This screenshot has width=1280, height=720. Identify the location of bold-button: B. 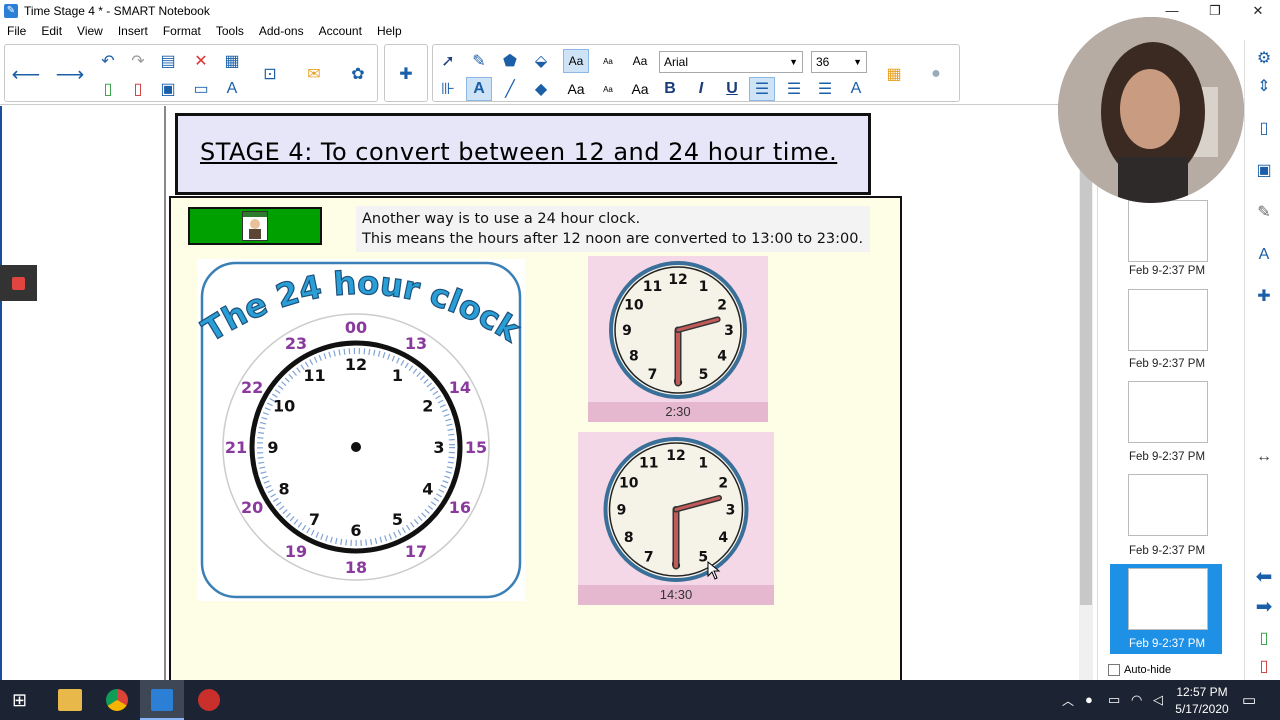
(670, 89).